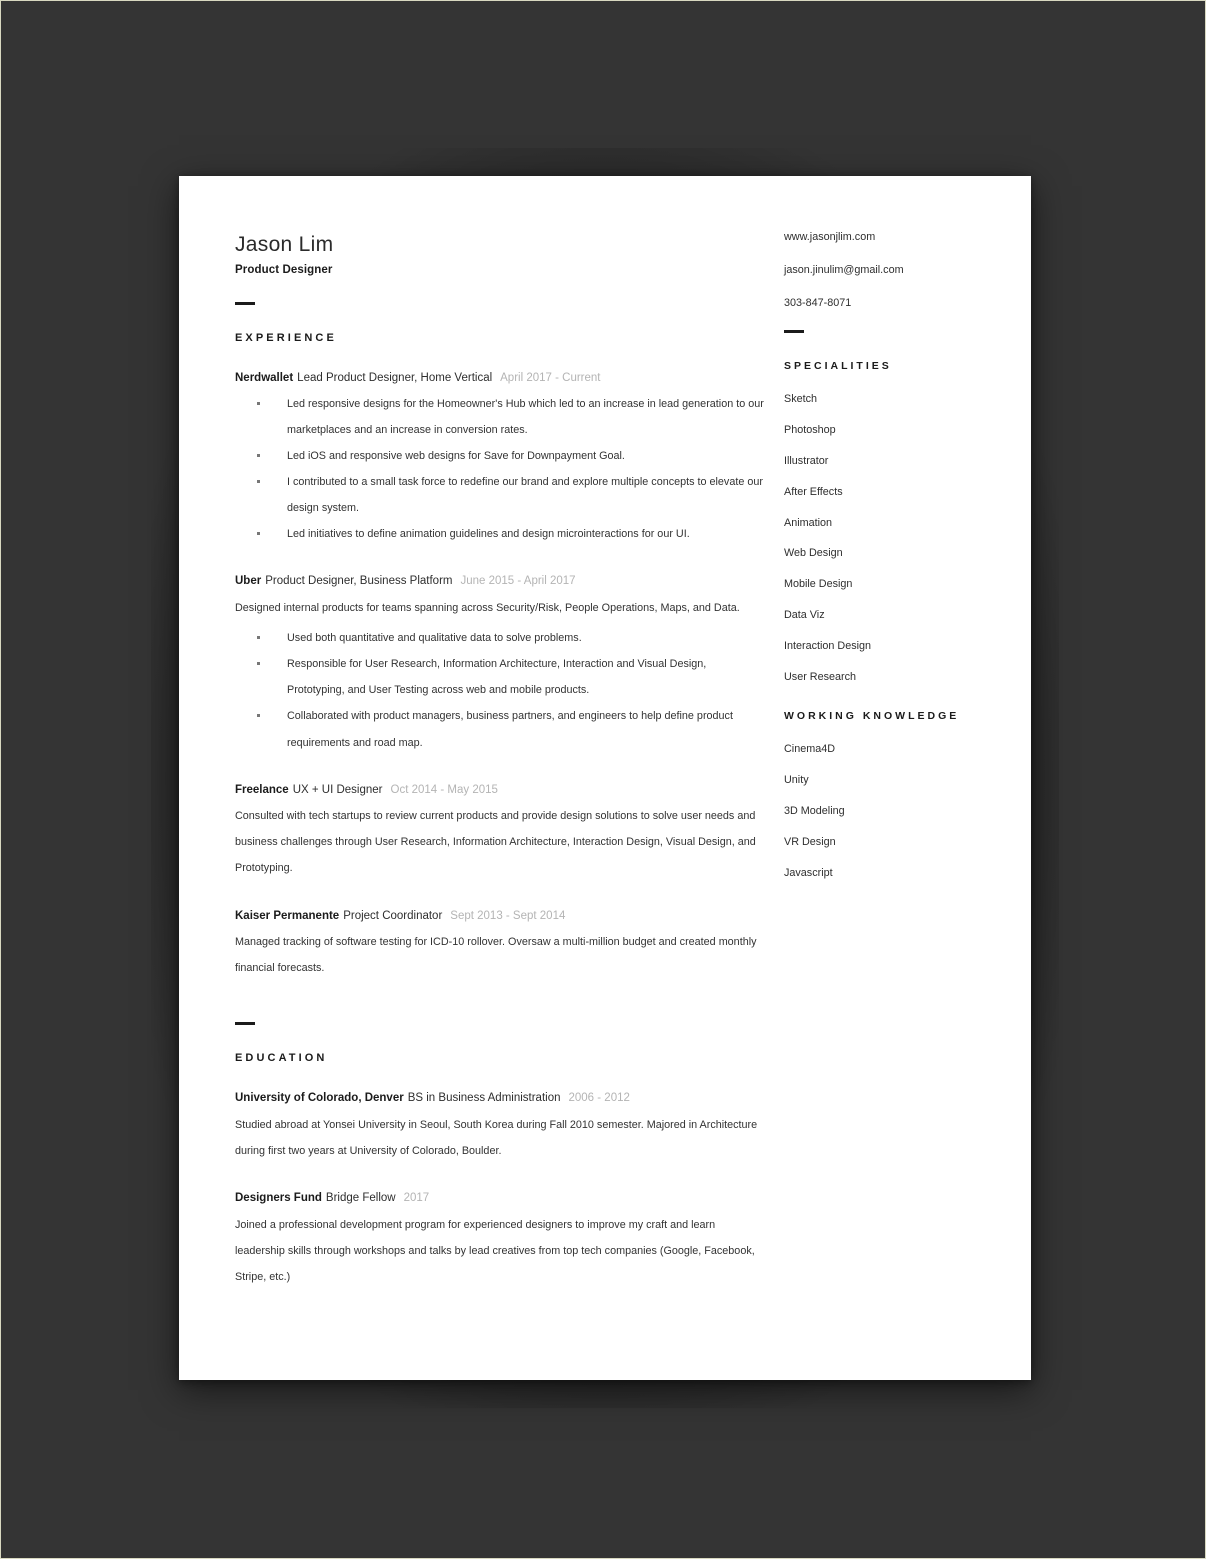 The width and height of the screenshot is (1206, 1559). Describe the element at coordinates (286, 338) in the screenshot. I see `section-heading-experience: EXPERIENCE` at that location.